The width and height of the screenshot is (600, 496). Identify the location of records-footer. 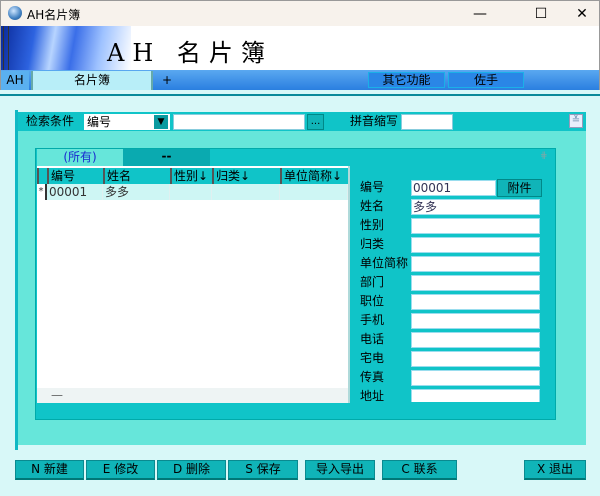
(295, 411).